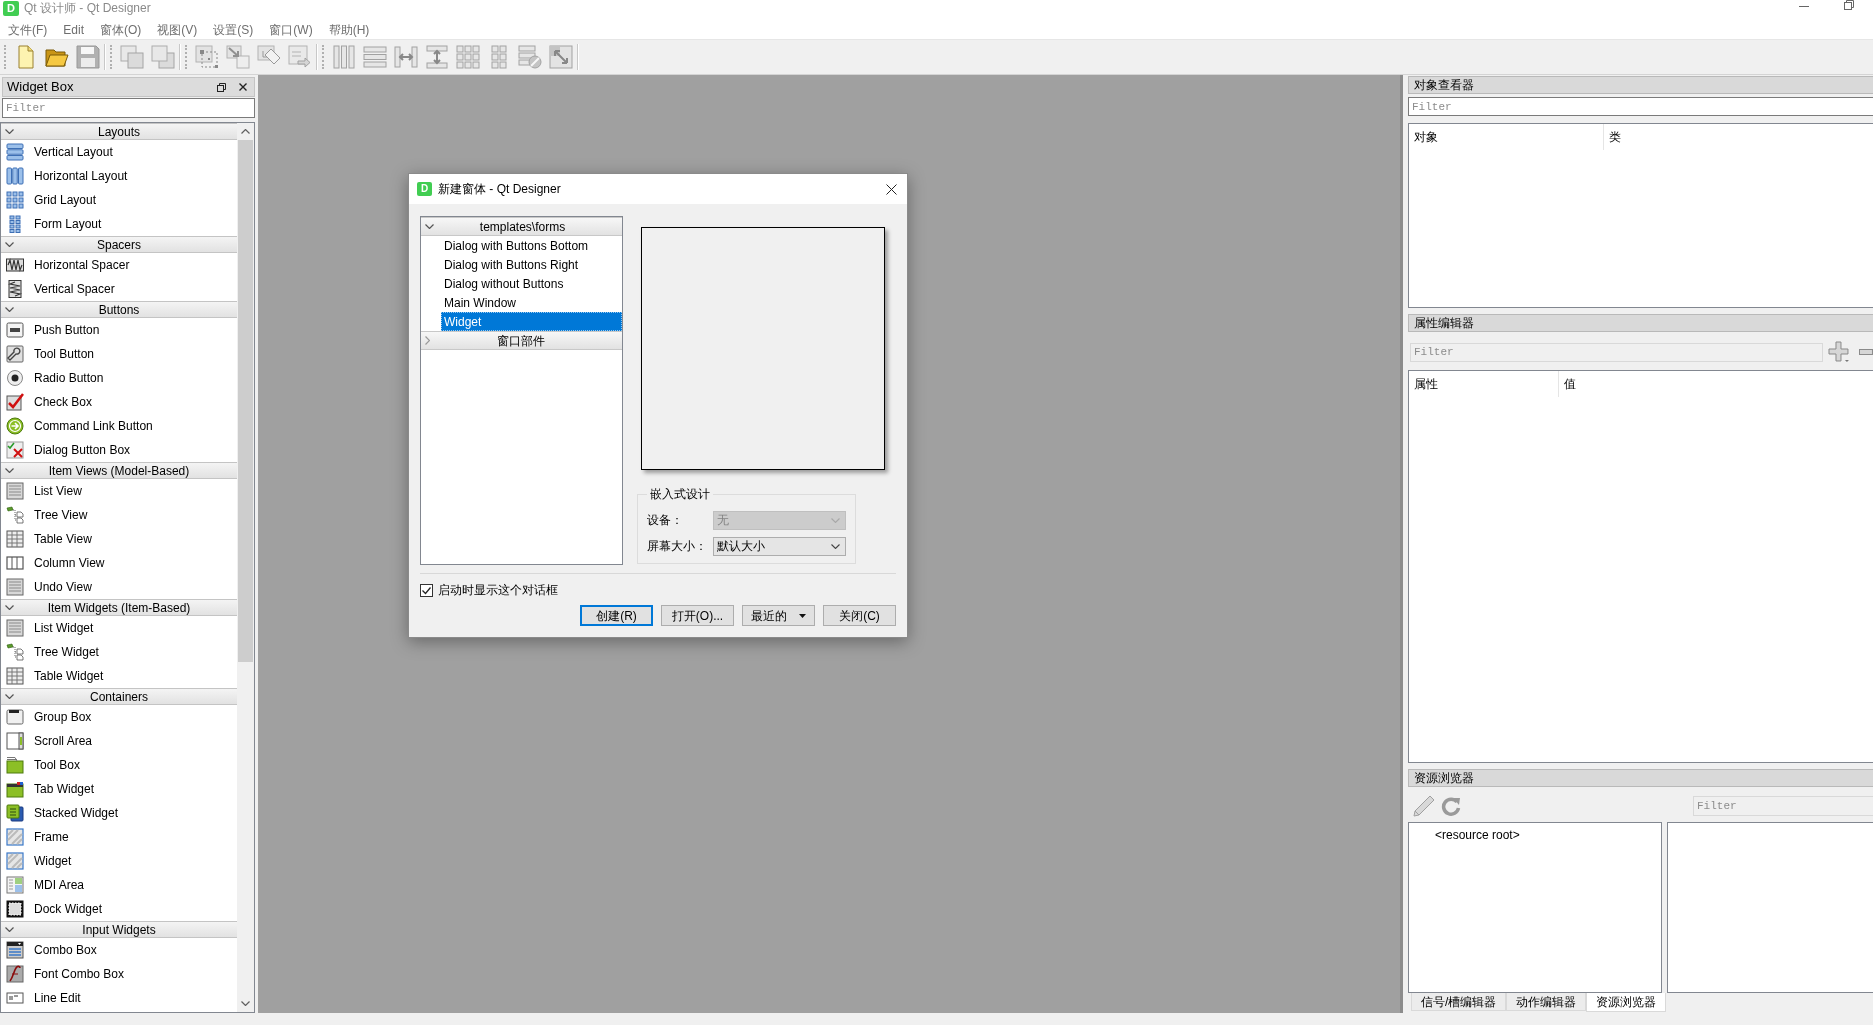 The image size is (1873, 1025). What do you see at coordinates (119, 652) in the screenshot?
I see `palette-entry: Tree Widget` at bounding box center [119, 652].